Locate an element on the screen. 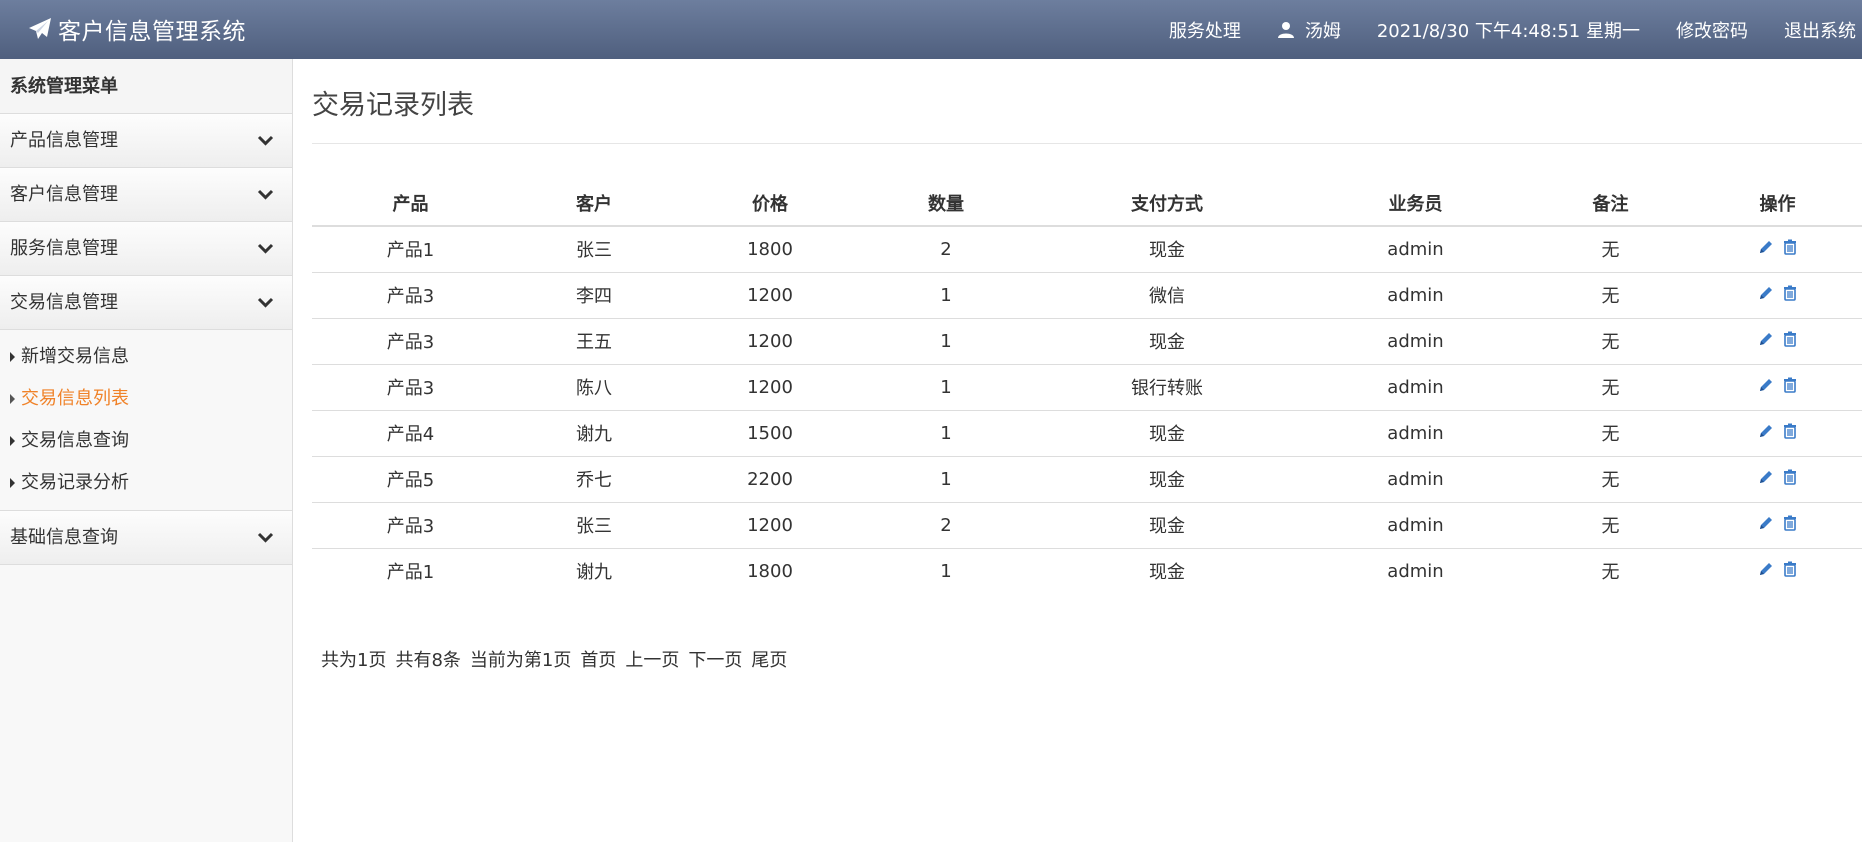 The width and height of the screenshot is (1862, 842). sidebar-item-label: 交易记录分析 is located at coordinates (75, 482).